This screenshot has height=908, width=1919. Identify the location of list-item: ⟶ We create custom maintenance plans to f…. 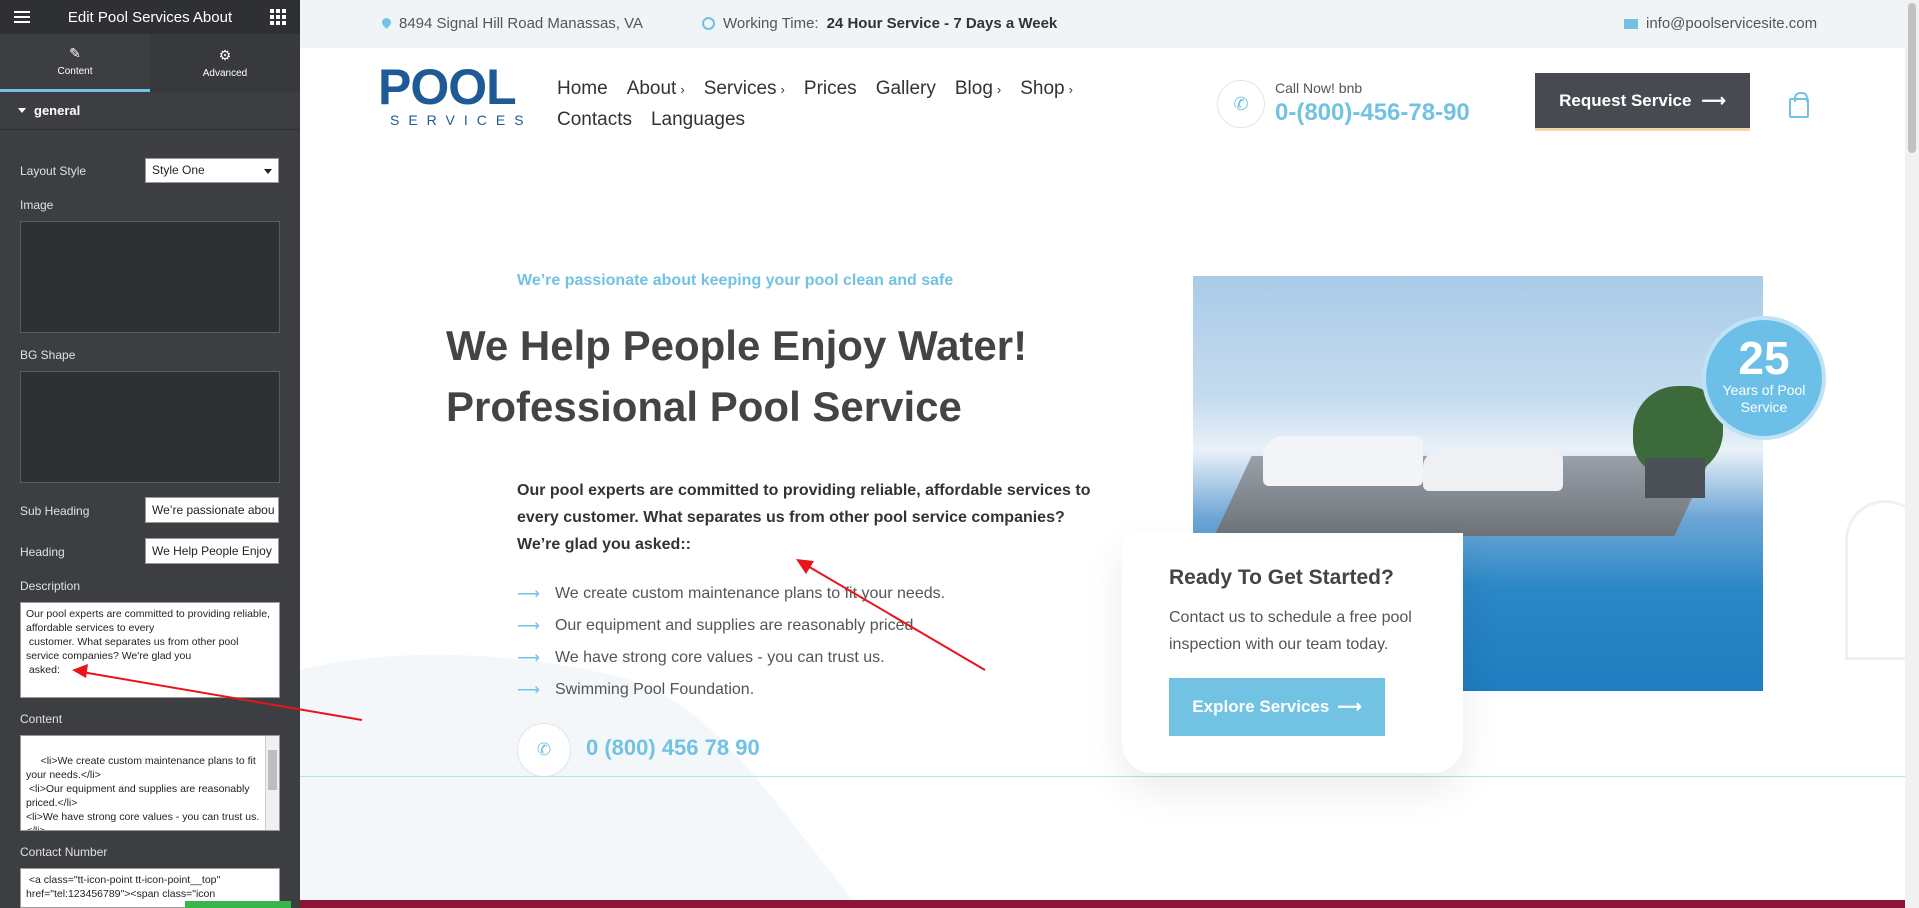
(731, 594).